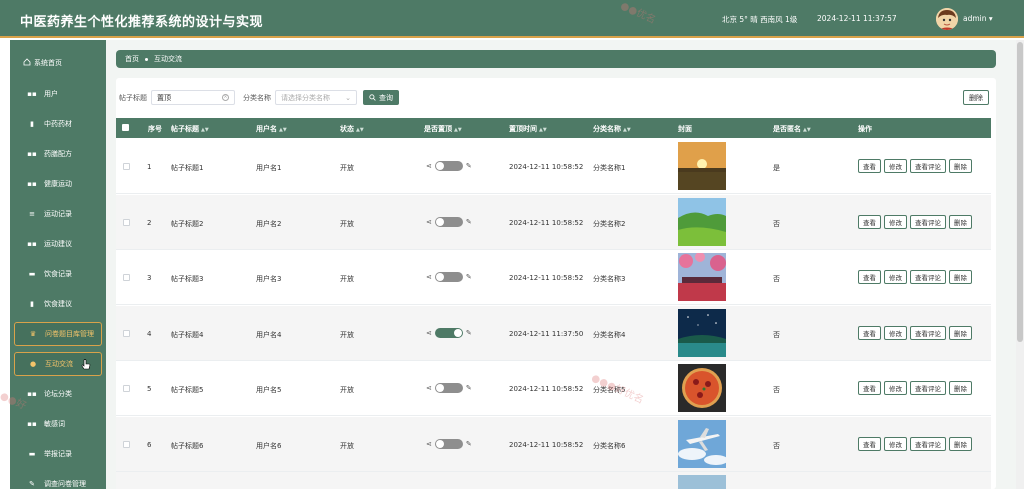 The height and width of the screenshot is (489, 1024). I want to click on user-menu: admin ▾, so click(978, 18).